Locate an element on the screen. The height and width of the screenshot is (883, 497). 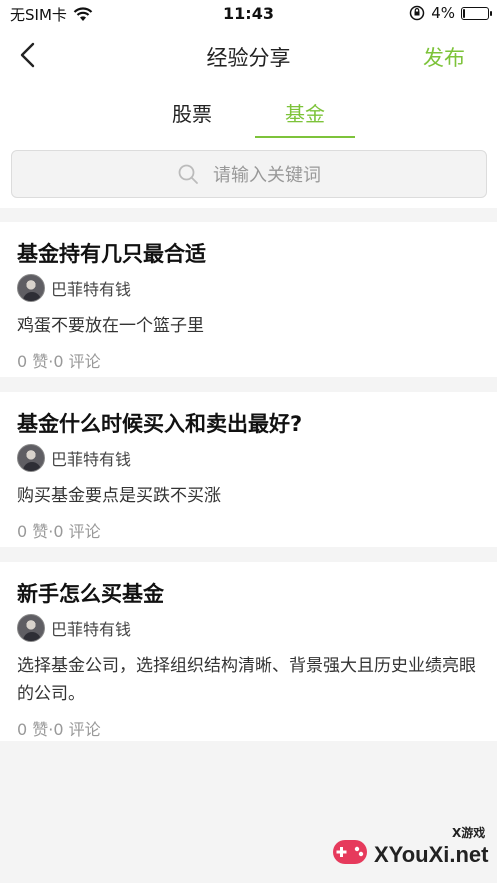
gamepad-logo-icon is located at coordinates (350, 852).